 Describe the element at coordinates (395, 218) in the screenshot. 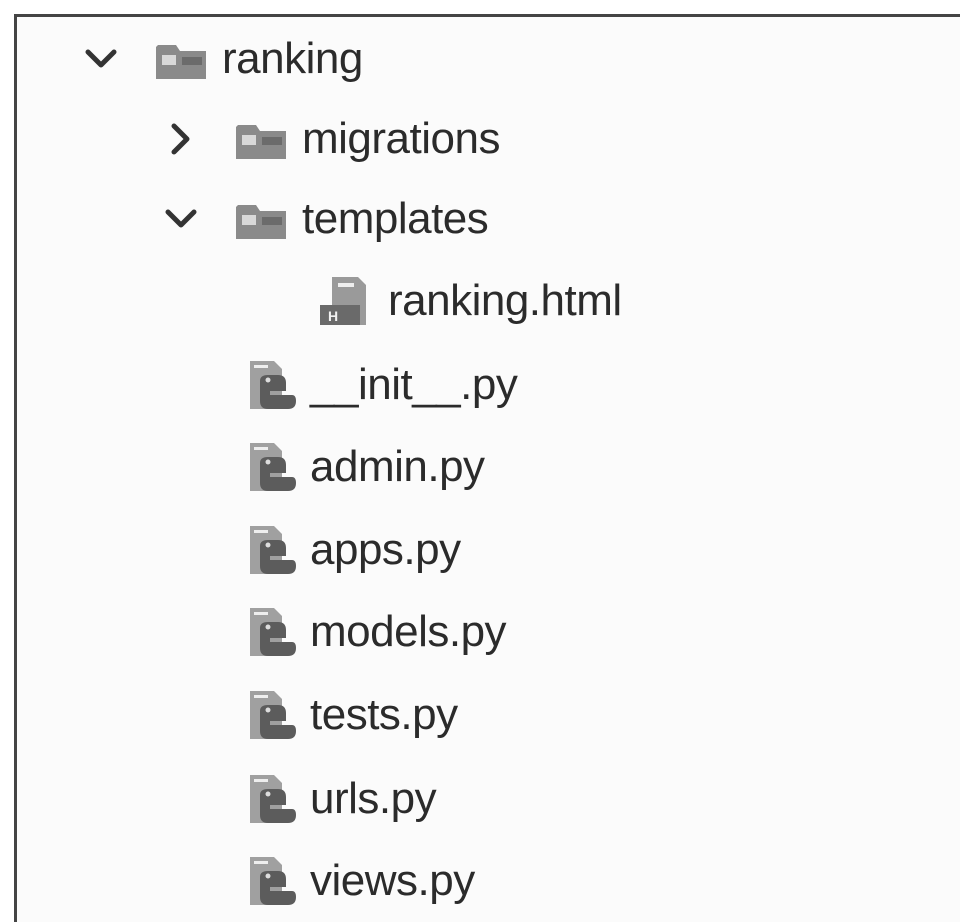

I see `tree-node-label: templates` at that location.